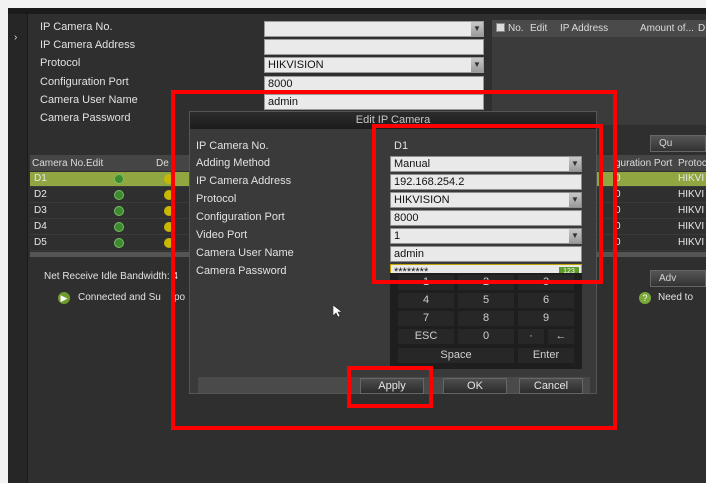  I want to click on cell-camera-no: D4, so click(40, 226).